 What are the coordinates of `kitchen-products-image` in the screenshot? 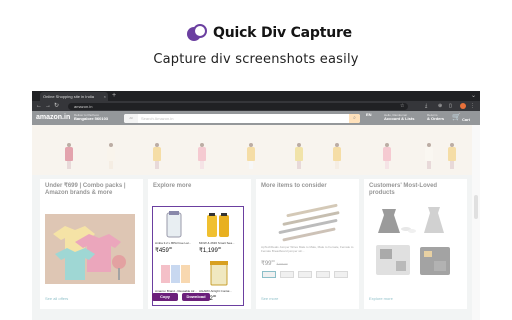 It's located at (413, 241).